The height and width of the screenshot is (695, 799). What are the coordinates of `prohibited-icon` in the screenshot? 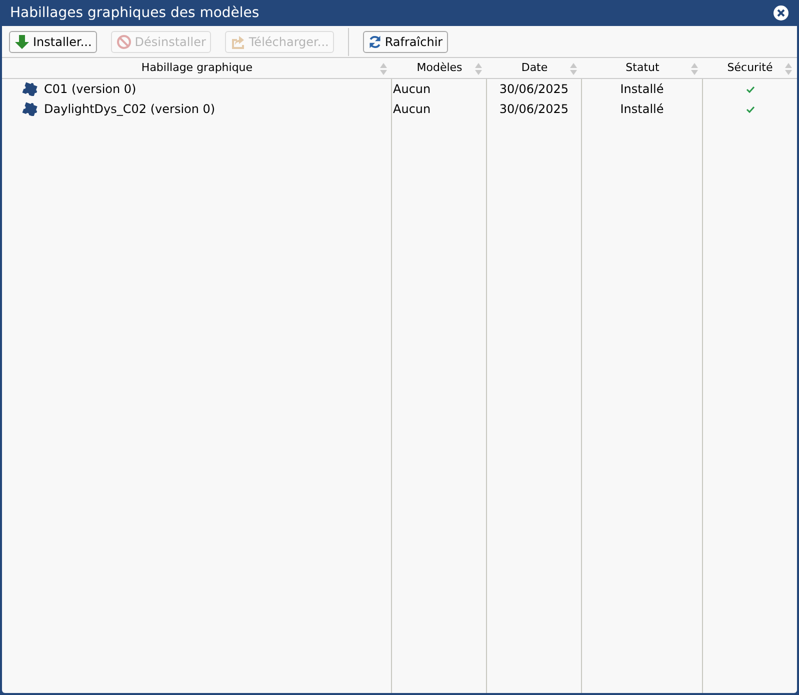 It's located at (124, 42).